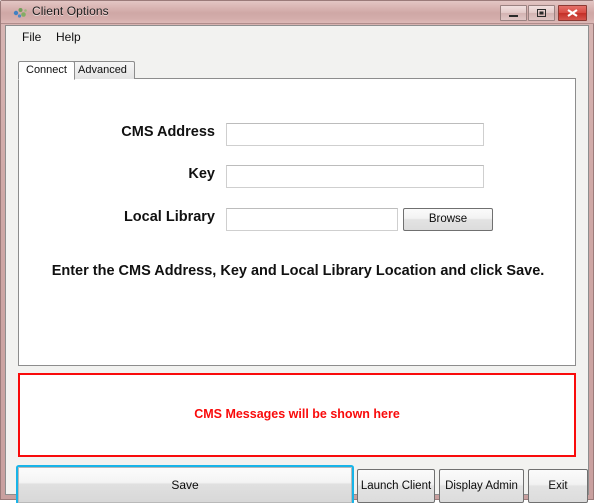 This screenshot has height=503, width=594. I want to click on form-row-key: Key, so click(298, 177).